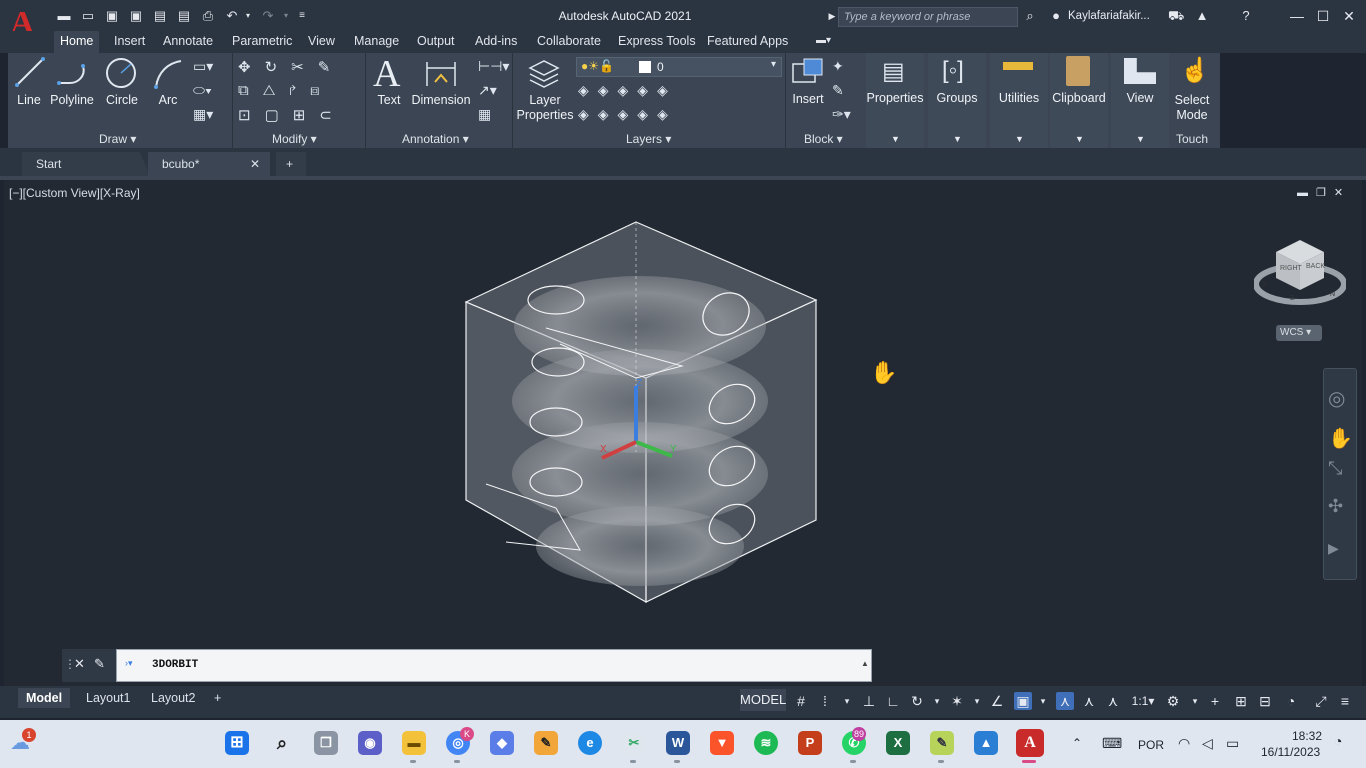 The height and width of the screenshot is (768, 1366). What do you see at coordinates (997, 701) in the screenshot?
I see `object-snap-tracking-icon: ∠` at bounding box center [997, 701].